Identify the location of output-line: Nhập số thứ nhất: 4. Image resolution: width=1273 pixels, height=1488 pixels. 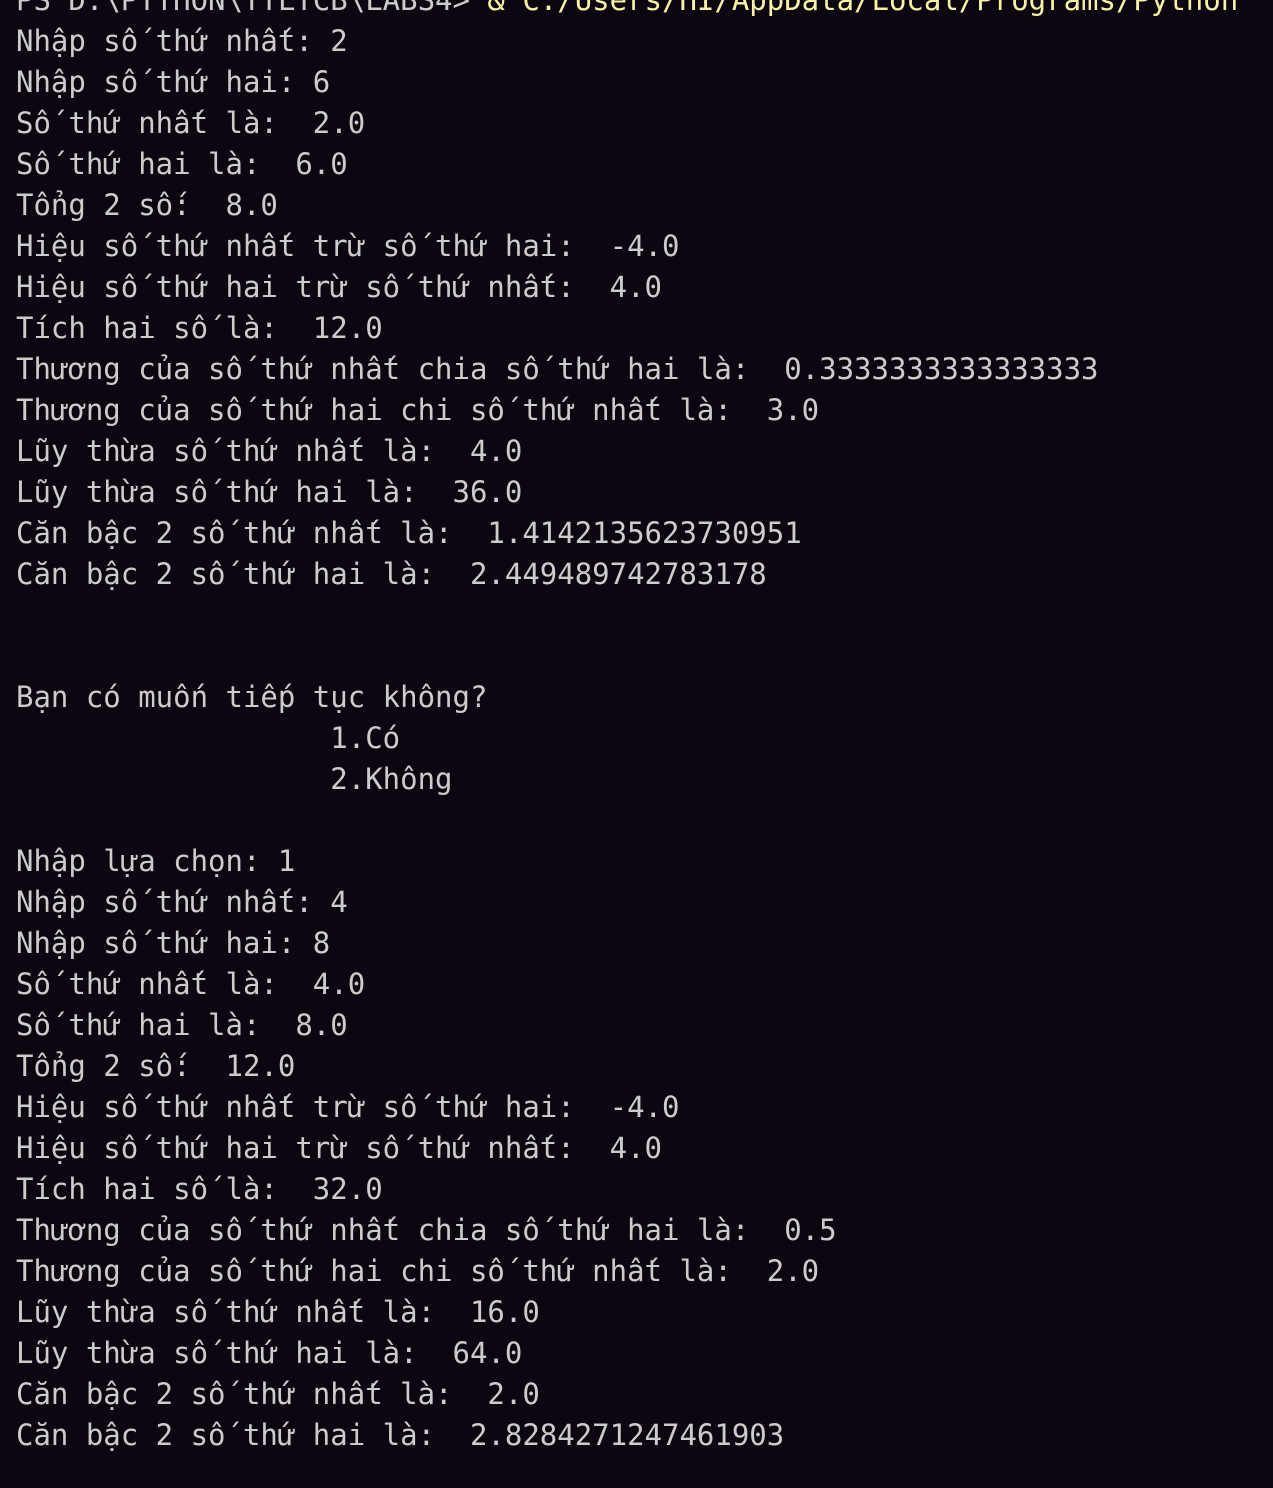
(182, 902).